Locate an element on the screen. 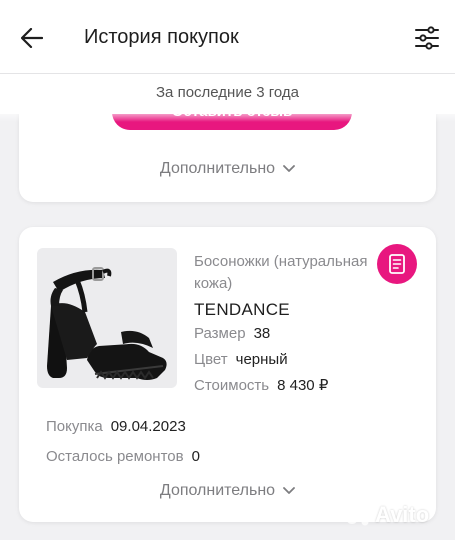 The image size is (455, 540). price-label: Стоимость is located at coordinates (232, 385).